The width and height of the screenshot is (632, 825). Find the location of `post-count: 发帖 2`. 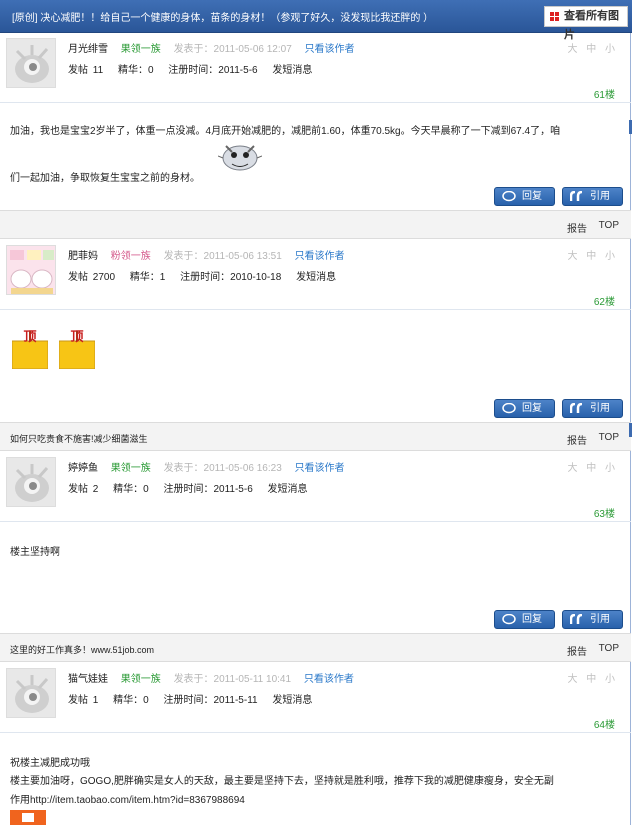

post-count: 发帖 2 is located at coordinates (83, 489).